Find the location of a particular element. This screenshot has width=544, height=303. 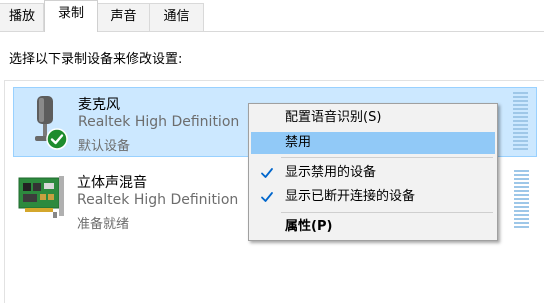

menu-item-show-disconnected-devices: 显示已断开连接的设备 is located at coordinates (373, 197).